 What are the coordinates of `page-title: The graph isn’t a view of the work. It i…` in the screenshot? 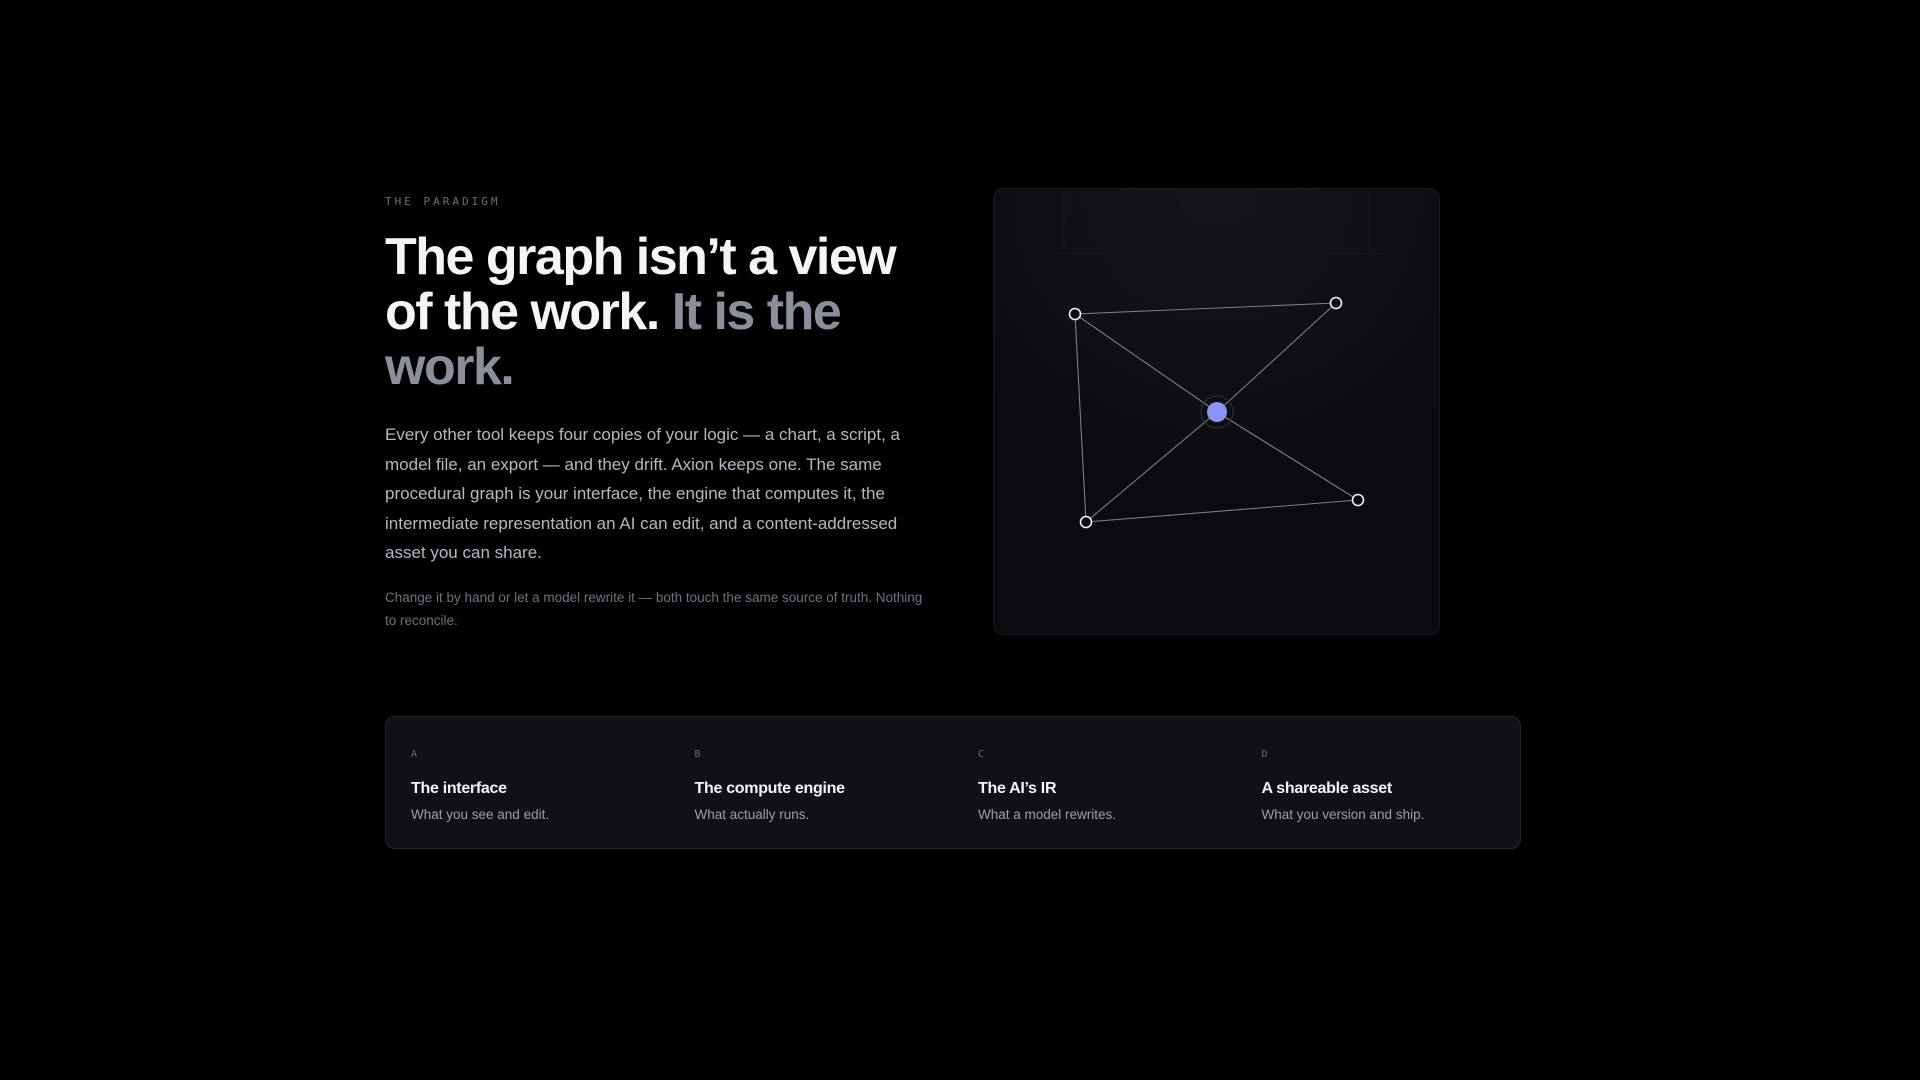 It's located at (665, 312).